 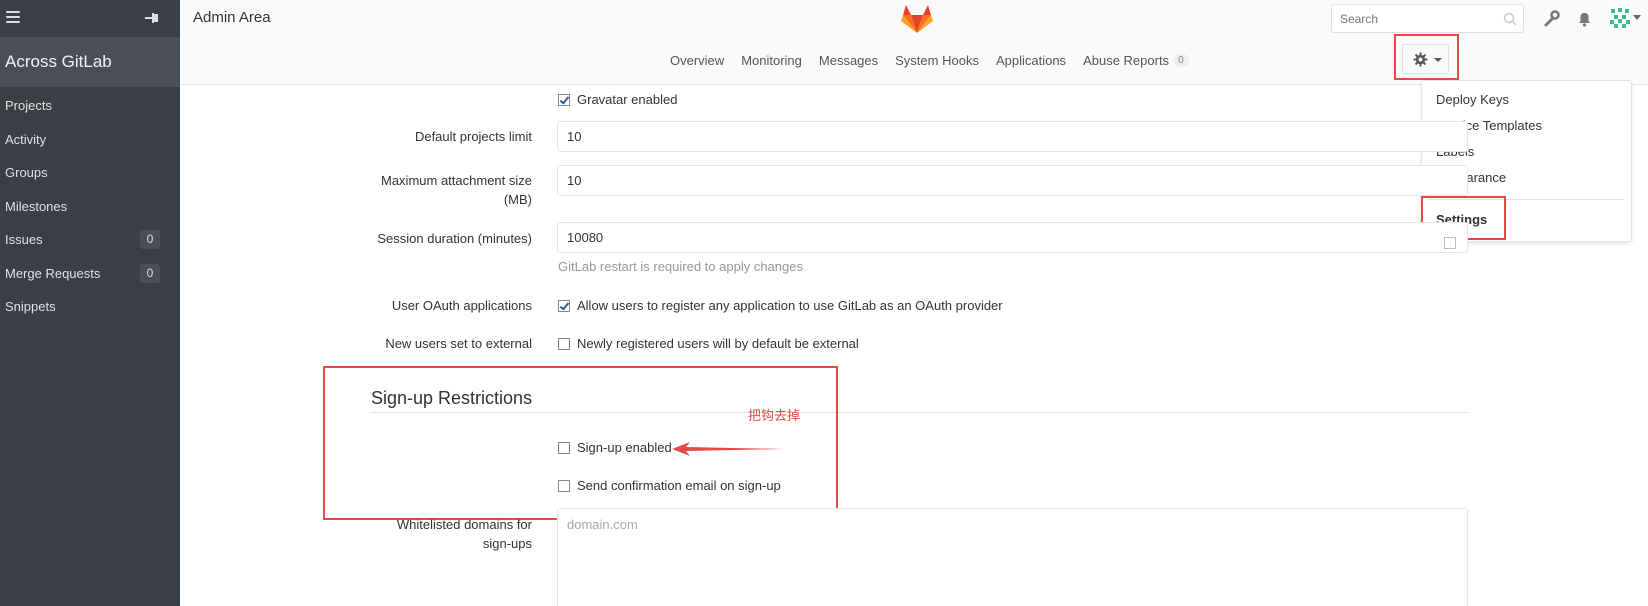 I want to click on sidebar-item-merge-requests: Merge Requests 0, so click(x=90, y=274).